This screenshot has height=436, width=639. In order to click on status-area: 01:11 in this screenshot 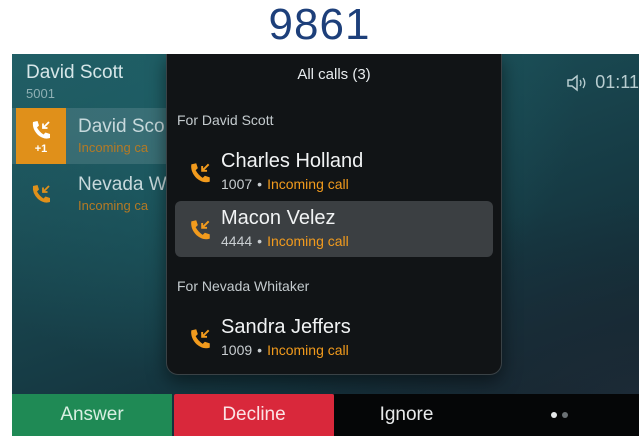, I will do `click(603, 82)`.